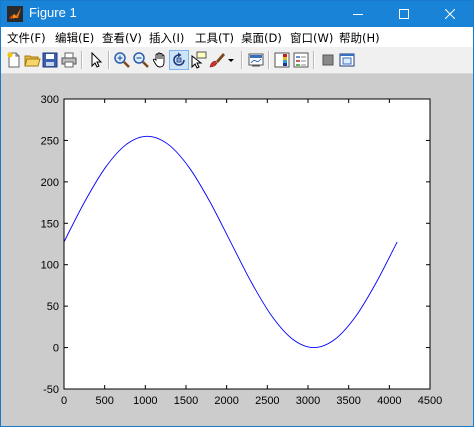  Describe the element at coordinates (50, 60) in the screenshot. I see `save-icon` at that location.